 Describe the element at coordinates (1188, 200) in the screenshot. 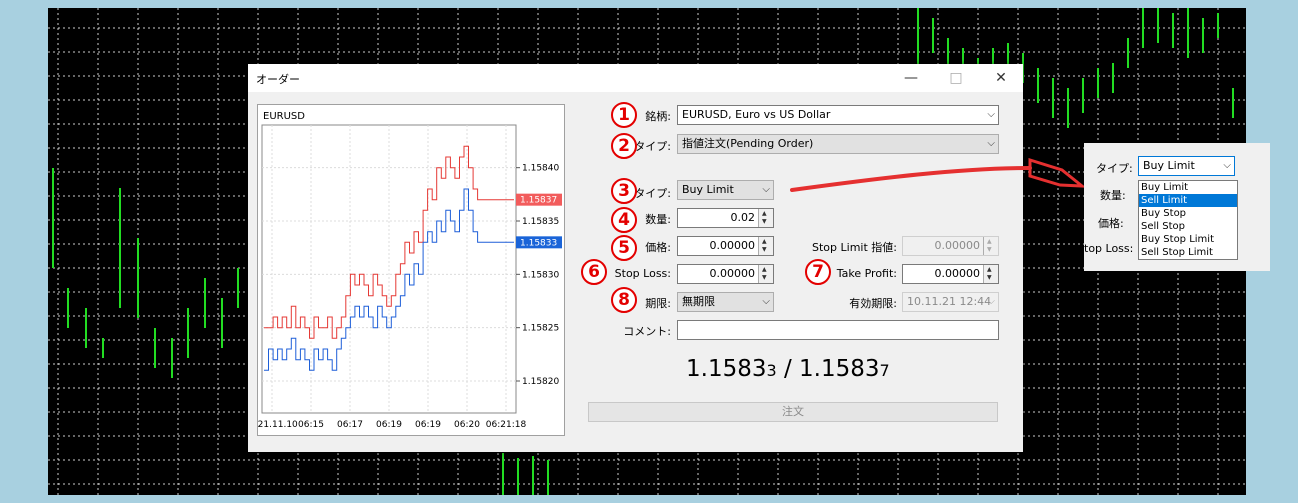

I see `type-option: Sell Limit` at that location.